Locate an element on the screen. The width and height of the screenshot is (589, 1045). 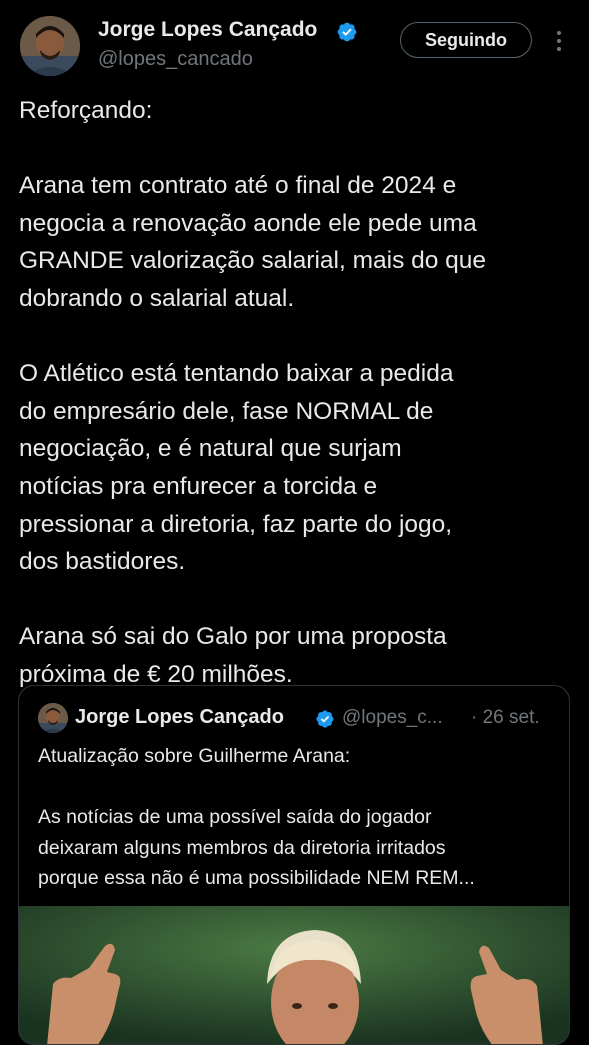
tweet-line: notícias pra enfurecer a torcida e is located at coordinates (198, 486).